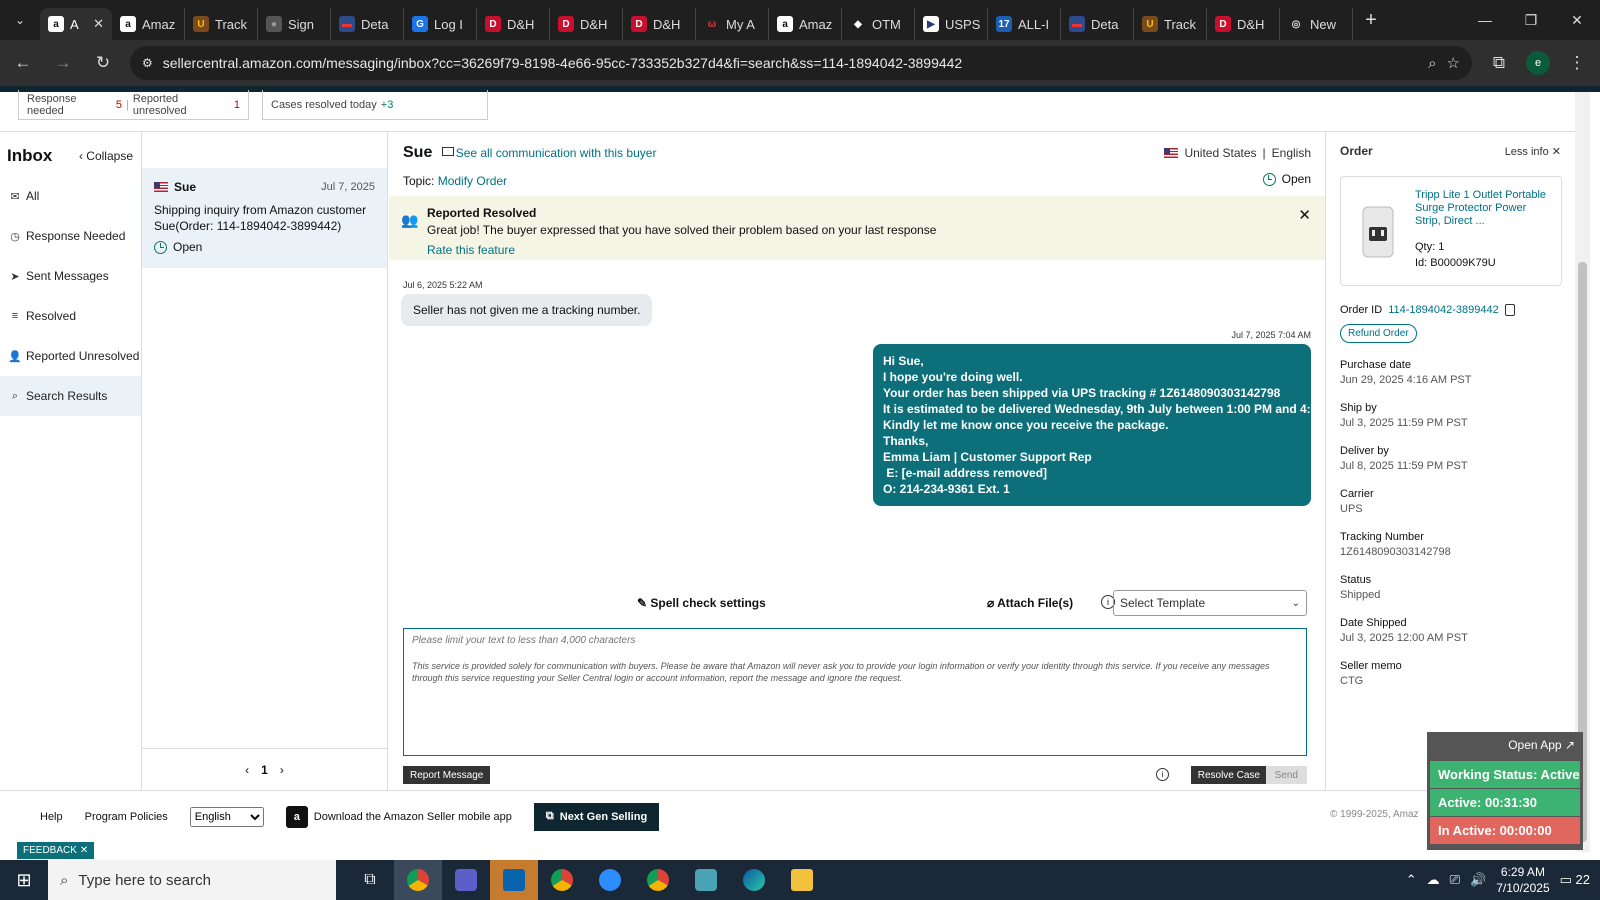  What do you see at coordinates (51, 817) in the screenshot?
I see `help-link: Help` at bounding box center [51, 817].